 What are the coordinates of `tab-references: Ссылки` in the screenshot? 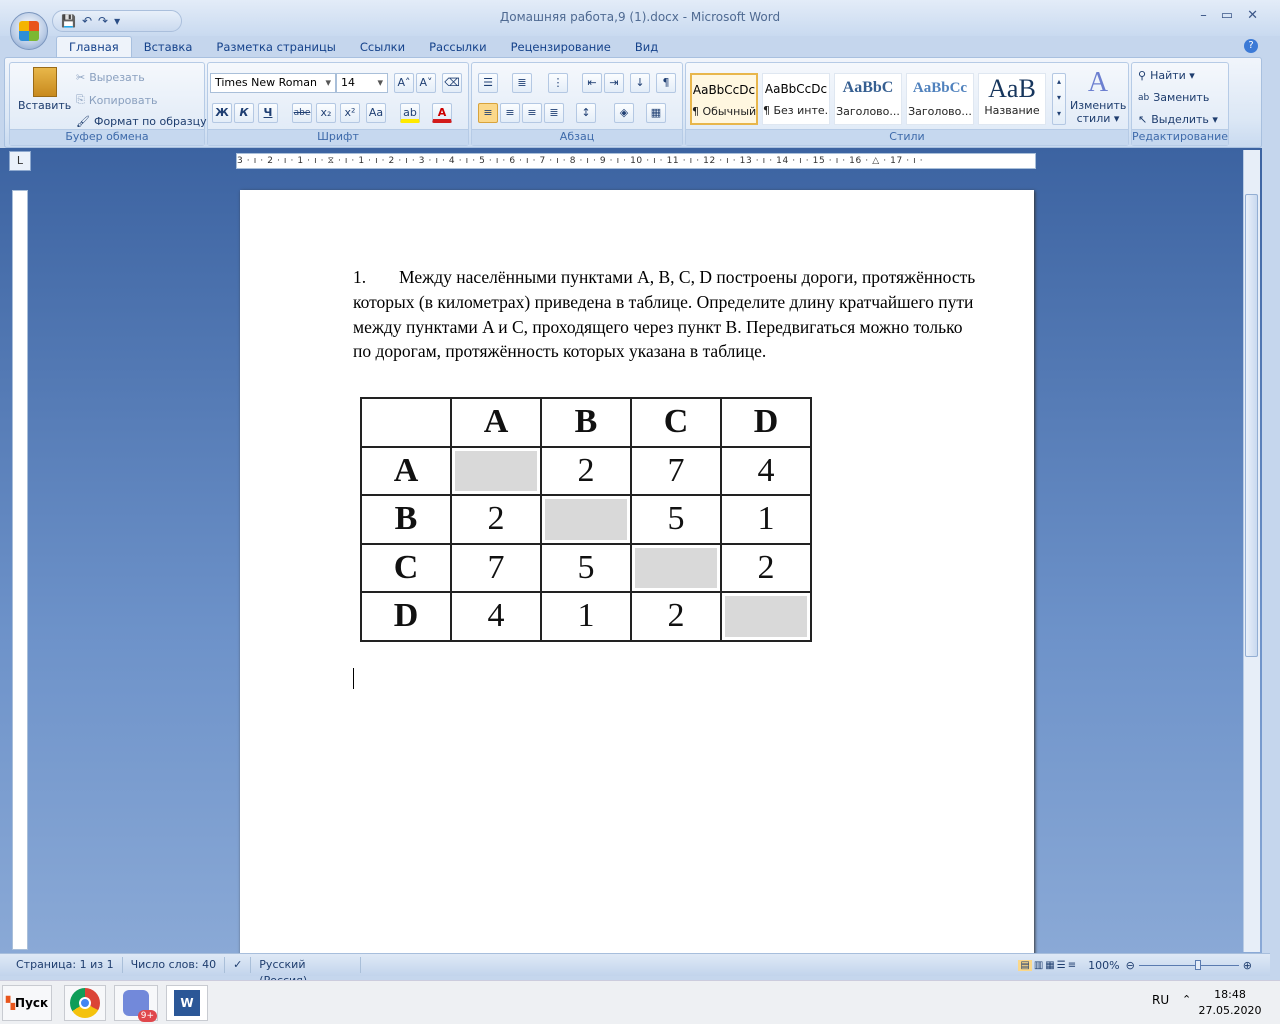 It's located at (382, 47).